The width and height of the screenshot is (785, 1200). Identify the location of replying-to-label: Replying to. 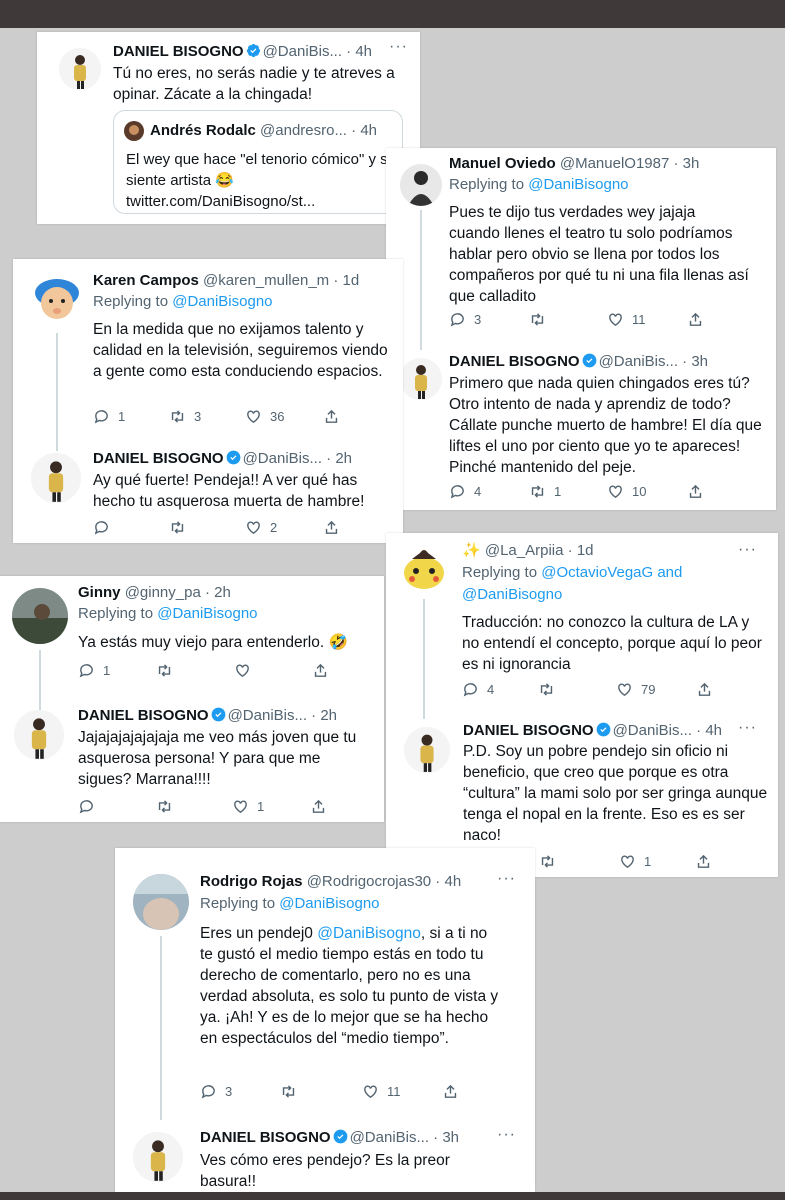
(238, 903).